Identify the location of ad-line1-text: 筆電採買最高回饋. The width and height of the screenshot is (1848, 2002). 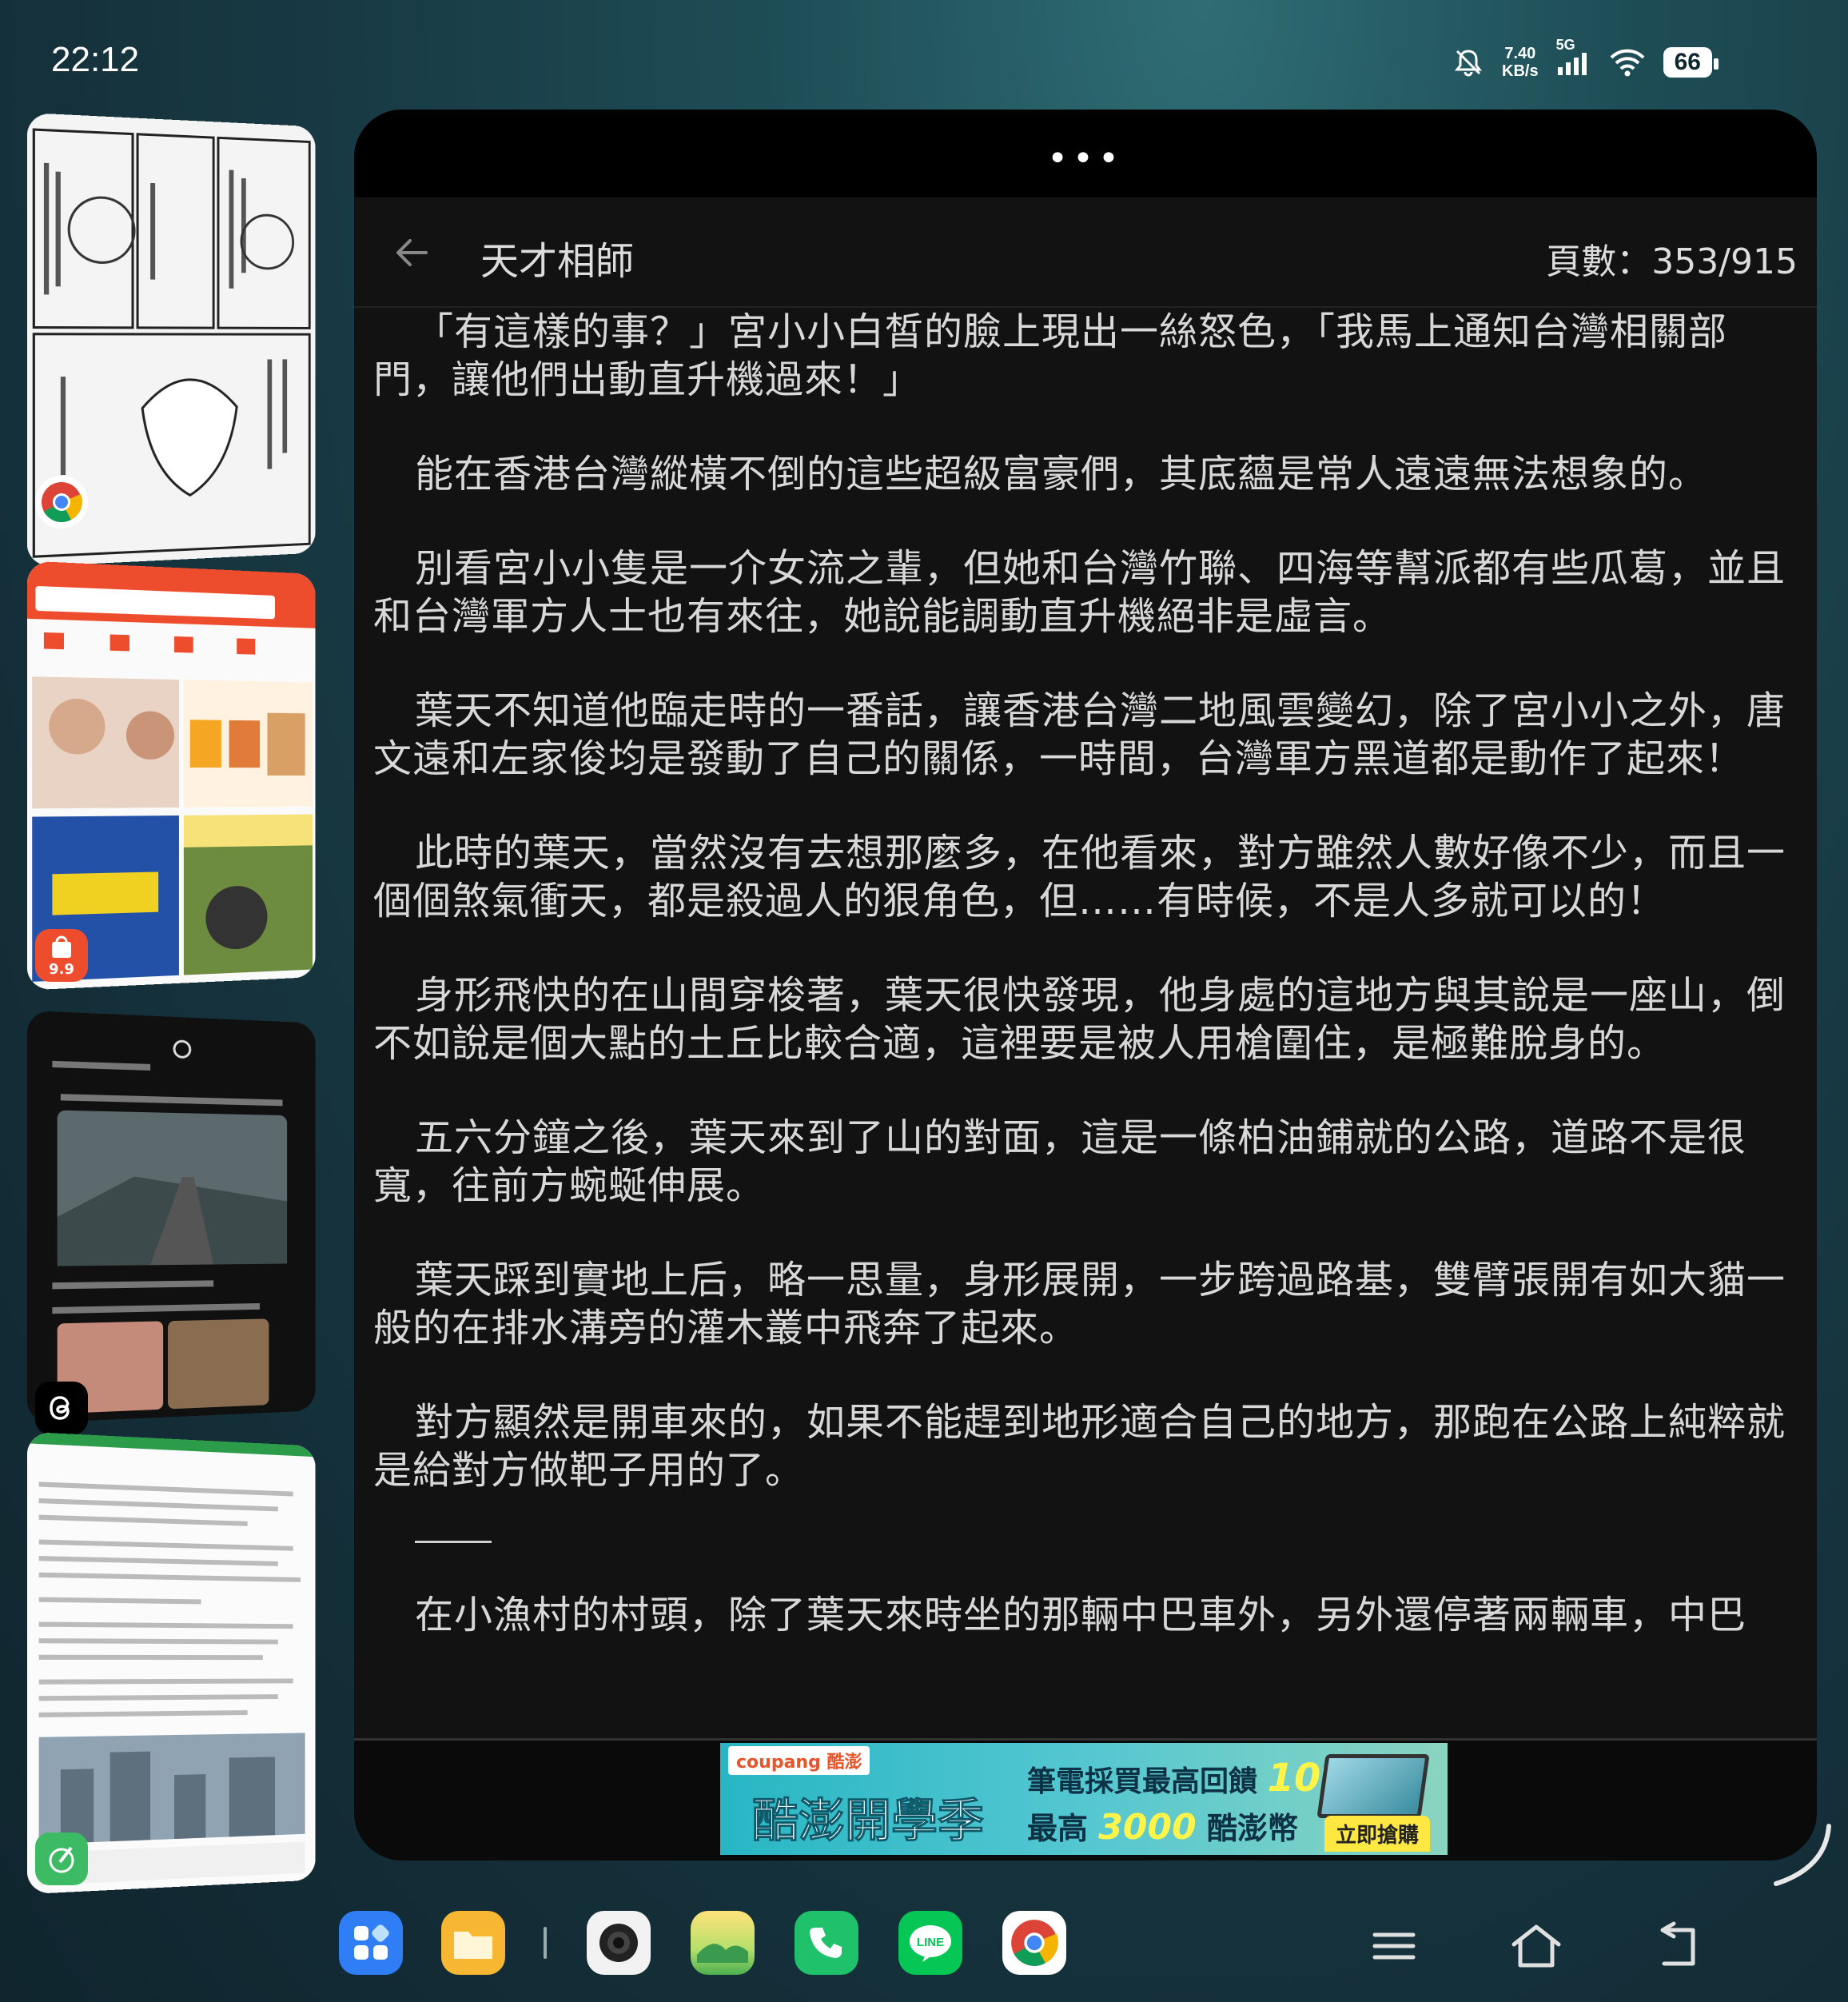
(1142, 1782).